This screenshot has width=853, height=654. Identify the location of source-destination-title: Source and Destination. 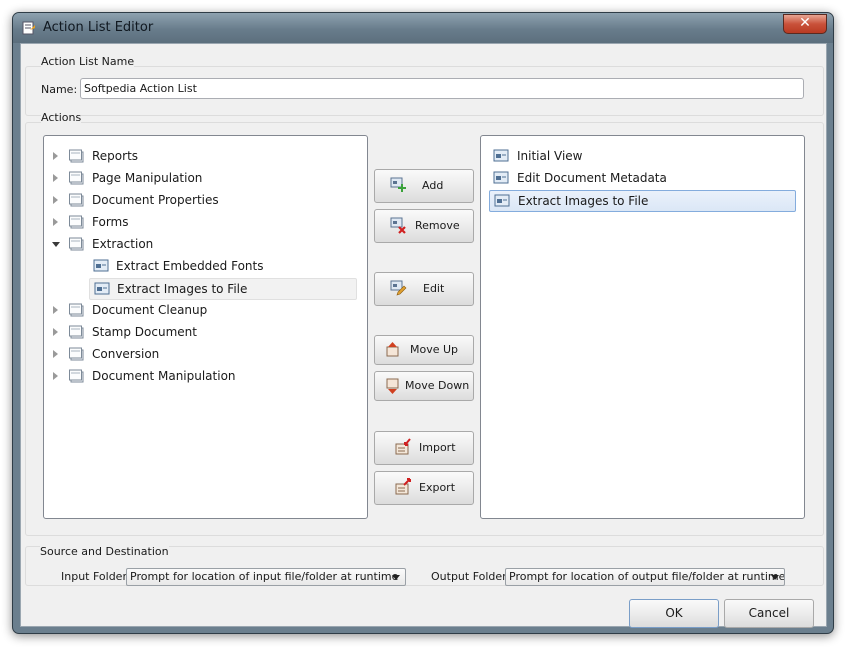
(104, 551).